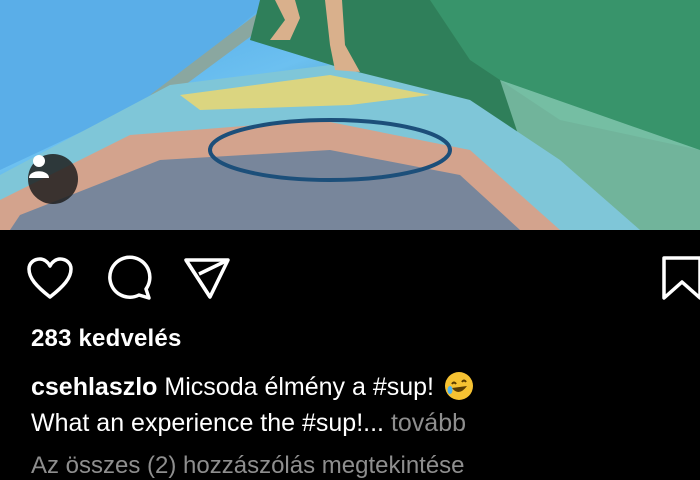 The height and width of the screenshot is (480, 700). I want to click on caption-line-2: What an experience the #sup!... tovább, so click(252, 423).